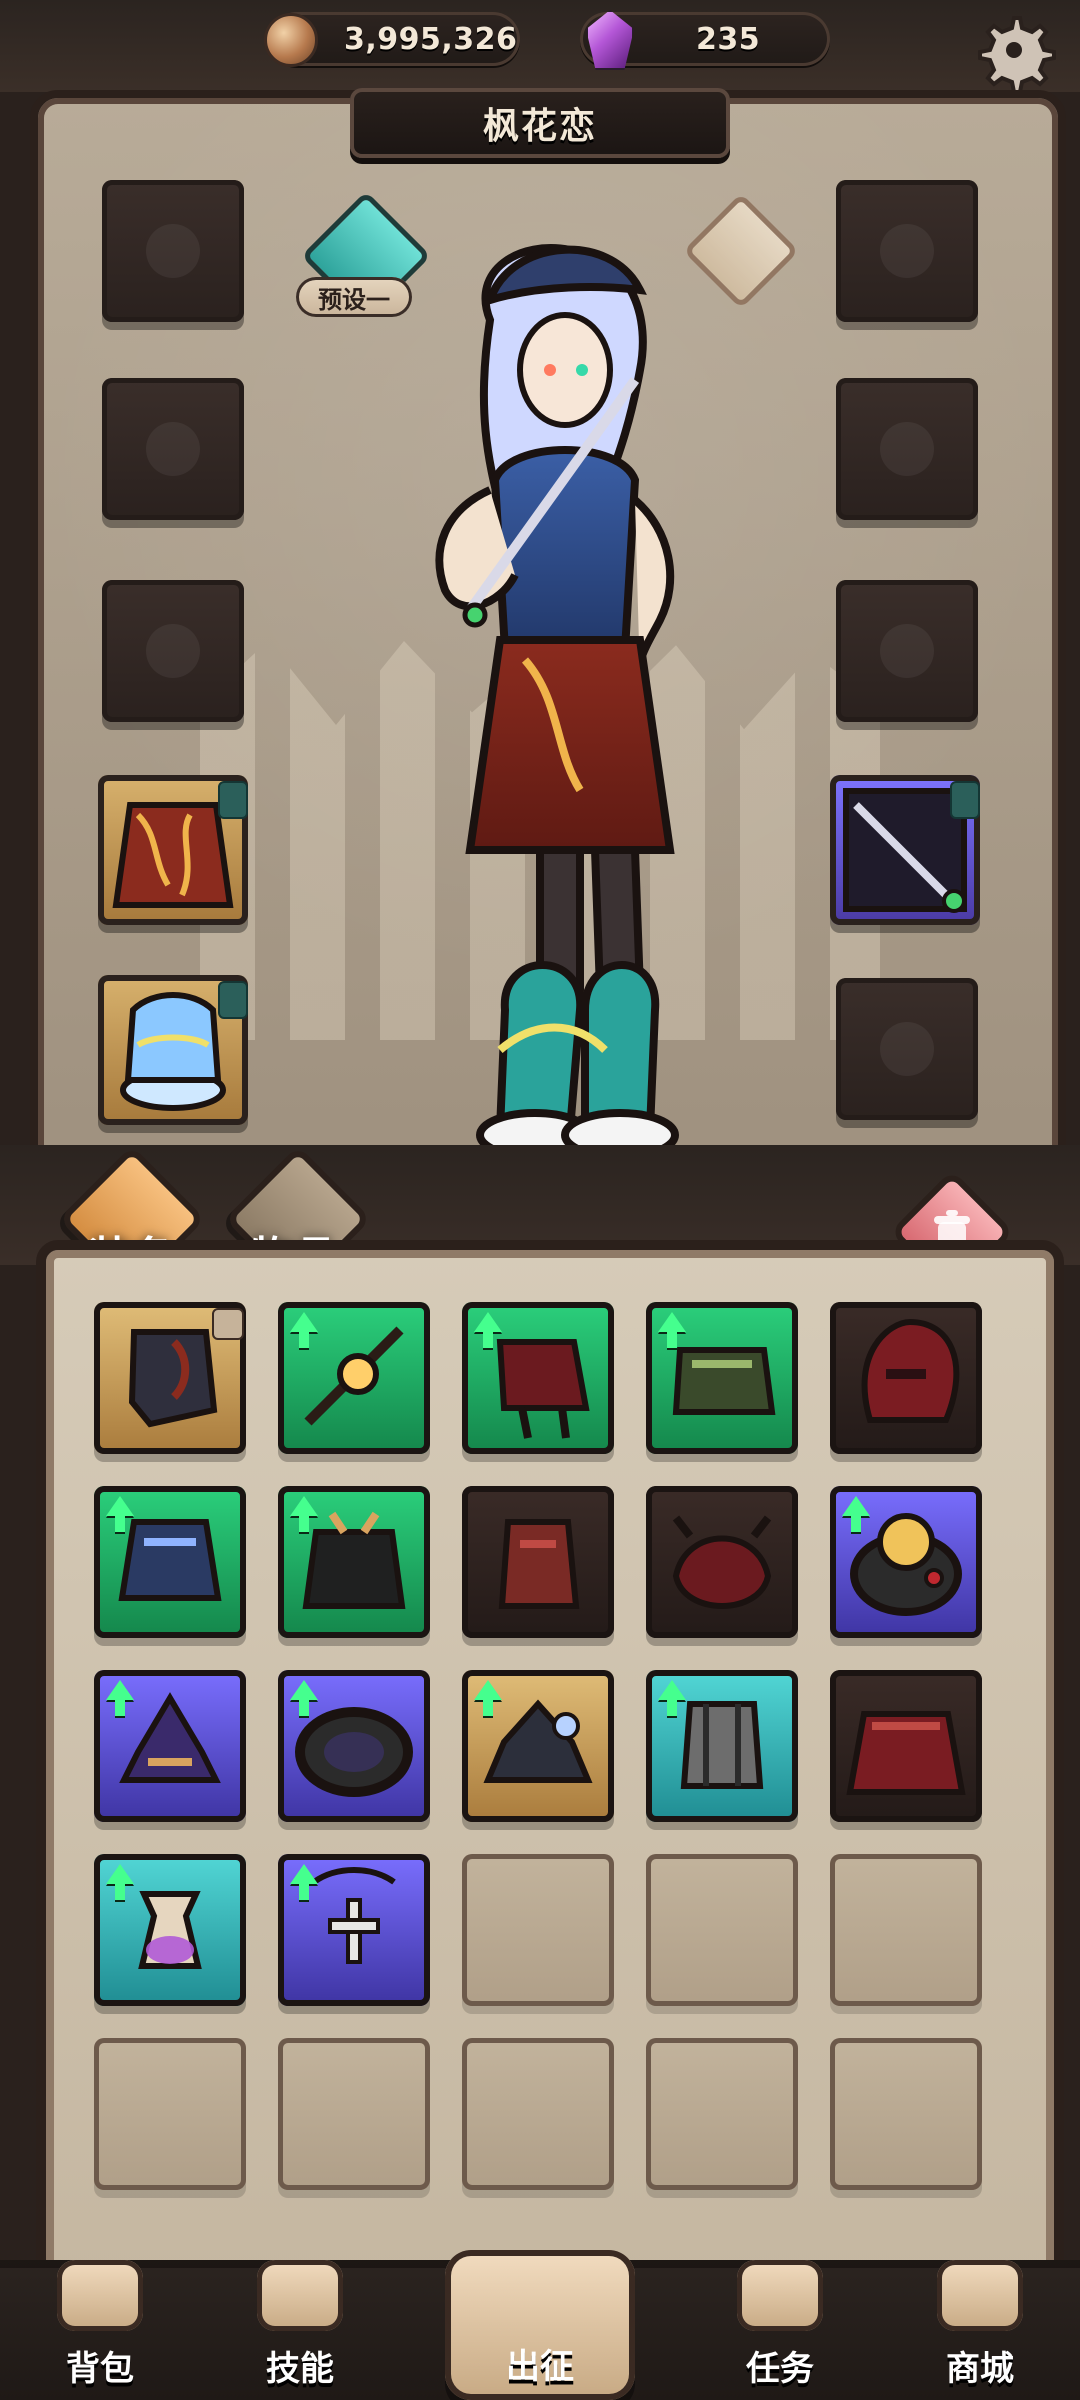 This screenshot has height=2400, width=1080. What do you see at coordinates (910, 1370) in the screenshot?
I see `hood-icon` at bounding box center [910, 1370].